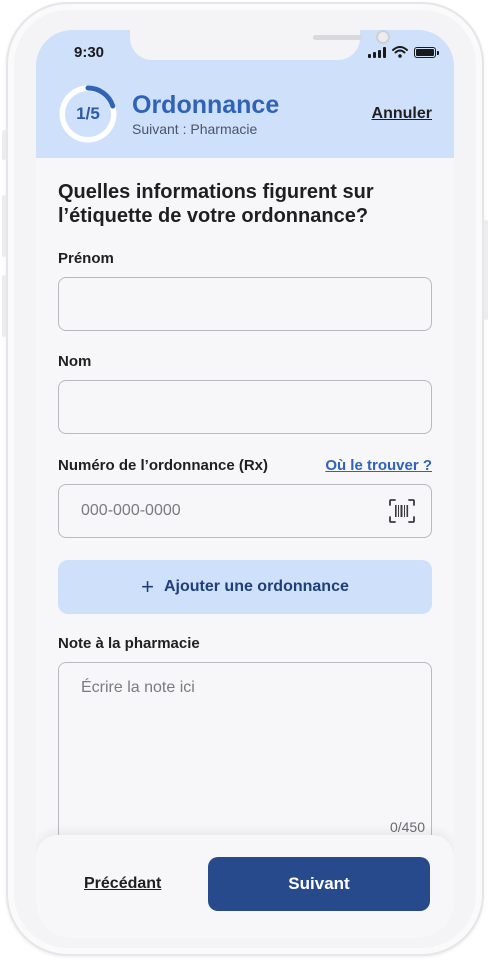 The image size is (490, 960). I want to click on first-name-input, so click(245, 304).